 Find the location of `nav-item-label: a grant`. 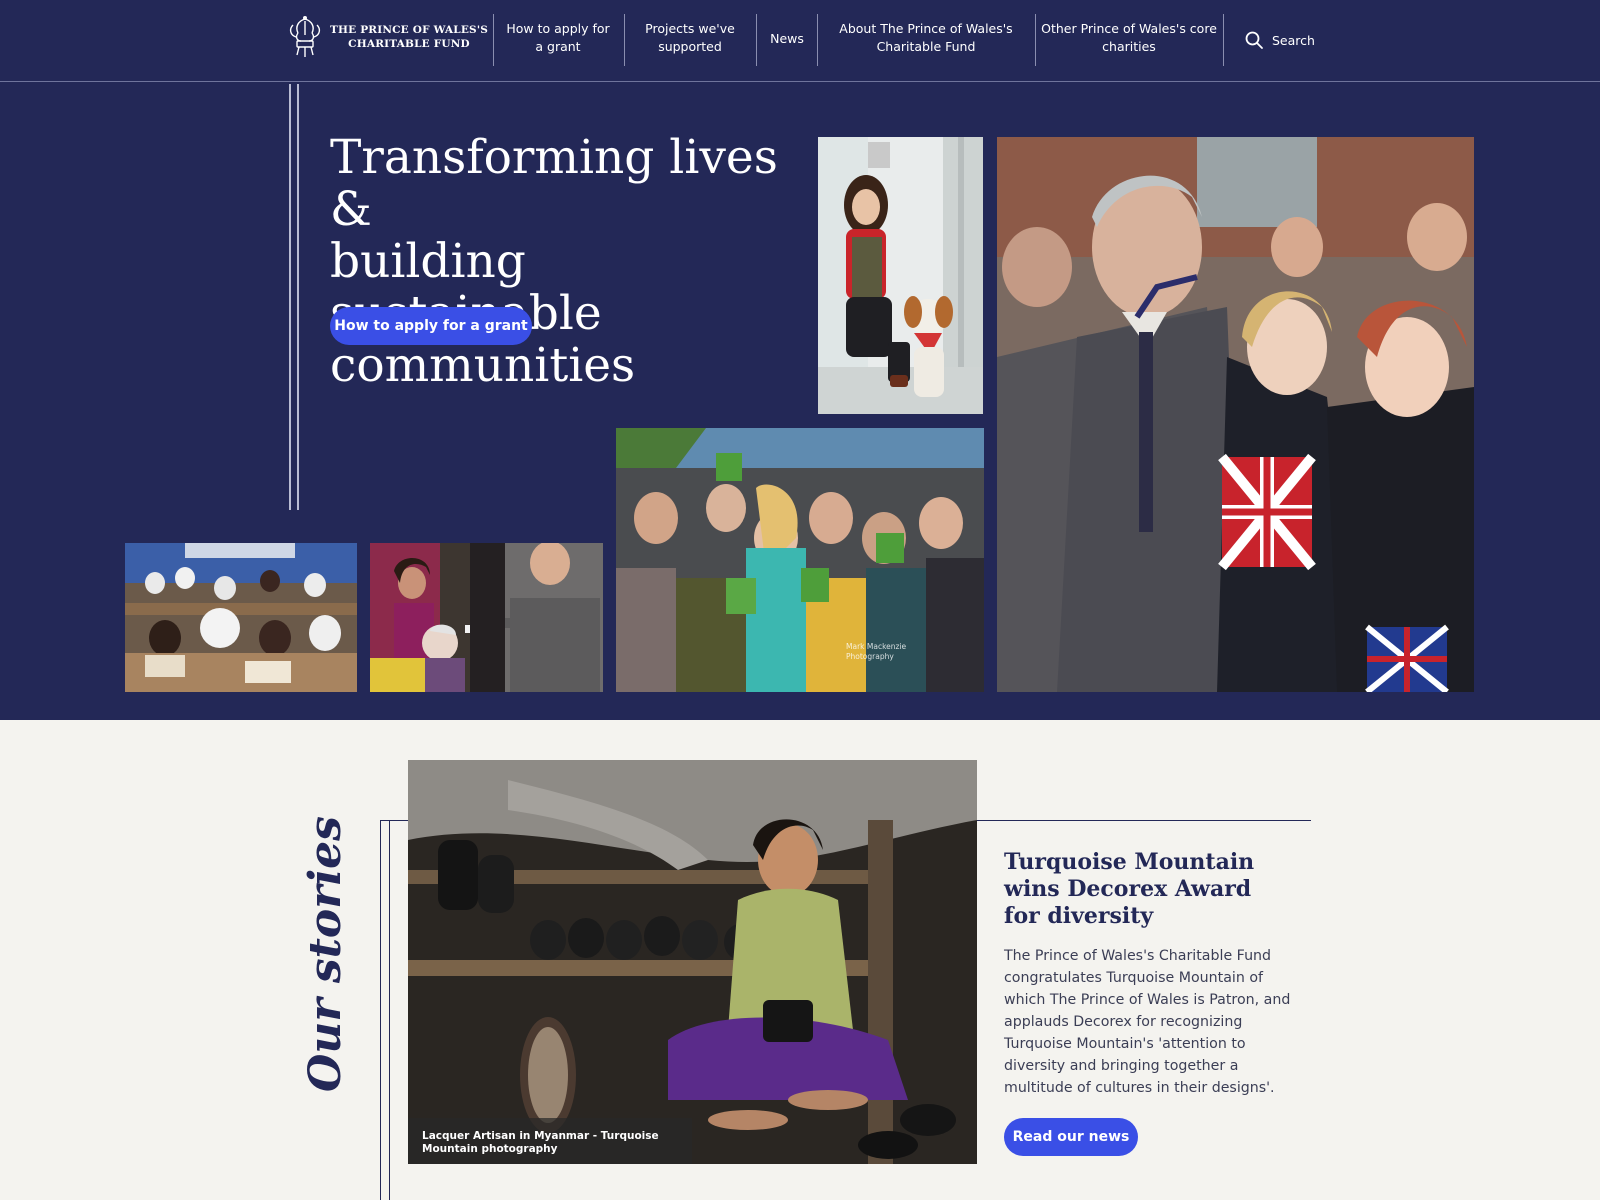

nav-item-label: a grant is located at coordinates (558, 46).